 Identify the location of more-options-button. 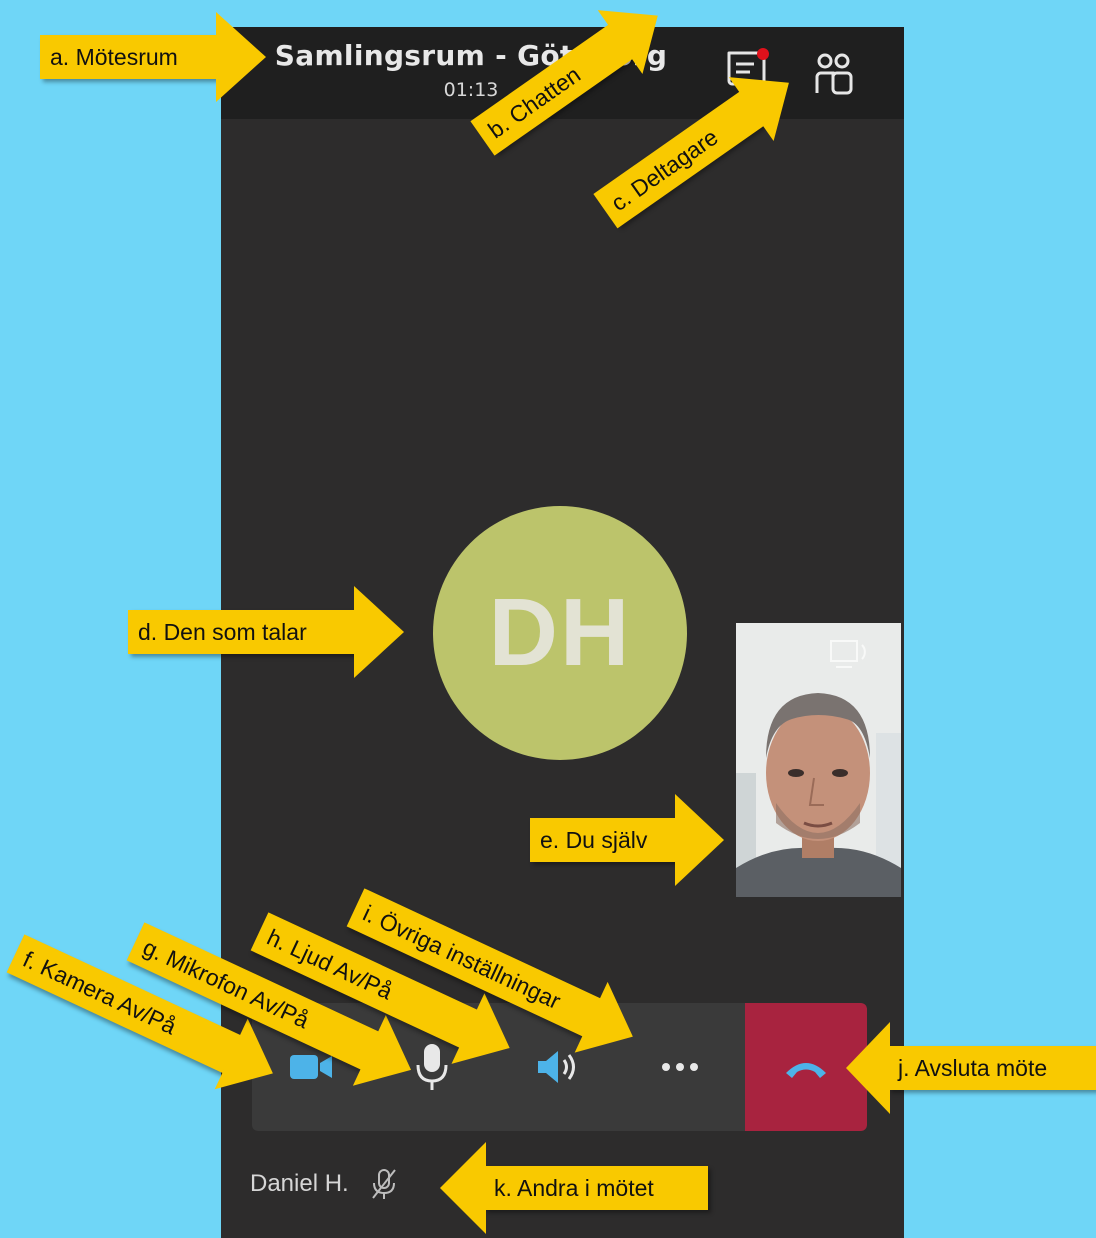
(681, 1067).